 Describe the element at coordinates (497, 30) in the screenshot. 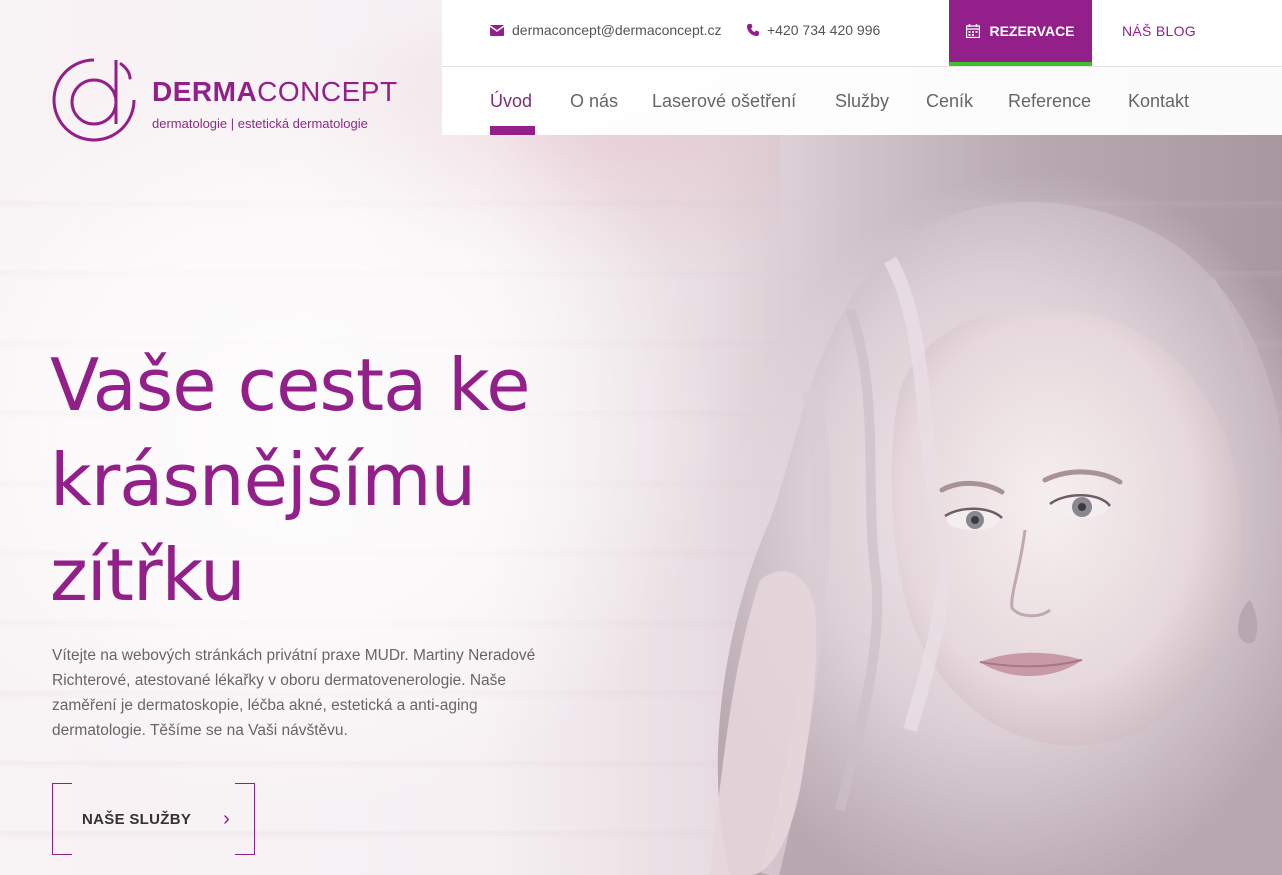

I see `envelope-icon` at that location.